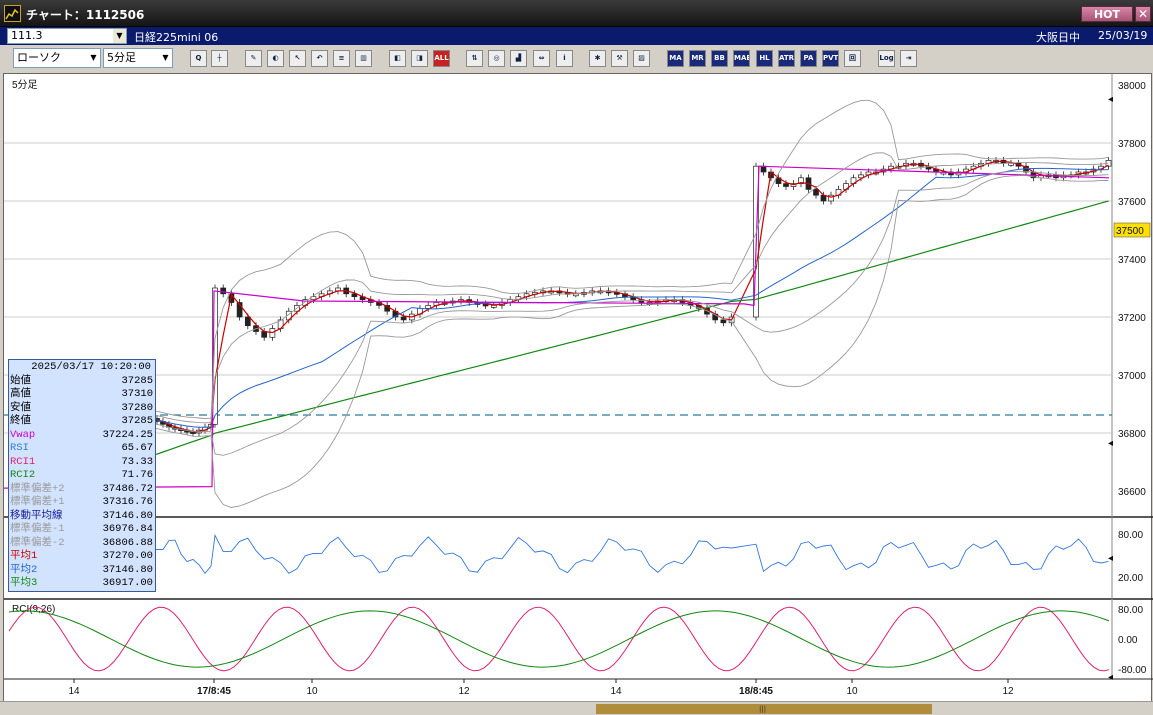 Image resolution: width=1153 pixels, height=715 pixels. I want to click on ichimoku-icon: 回, so click(852, 58).